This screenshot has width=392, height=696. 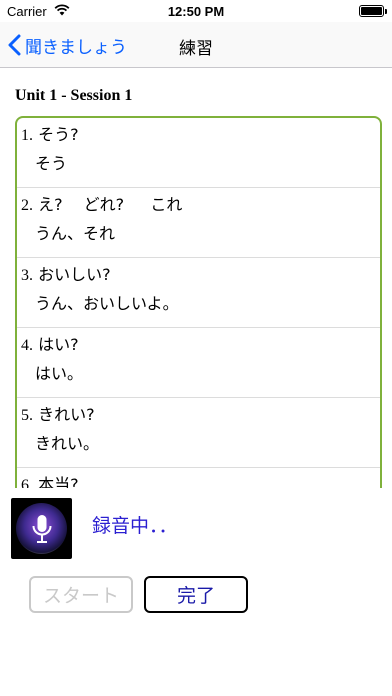 I want to click on item-number: 6., so click(x=27, y=482).